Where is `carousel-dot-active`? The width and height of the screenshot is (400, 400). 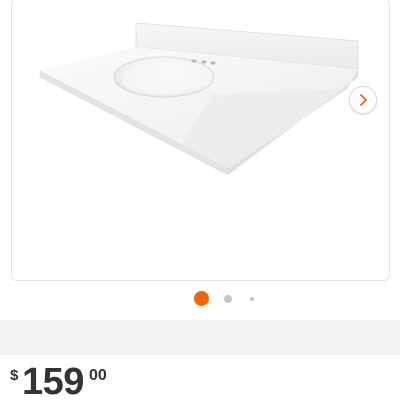
carousel-dot-active is located at coordinates (201, 298).